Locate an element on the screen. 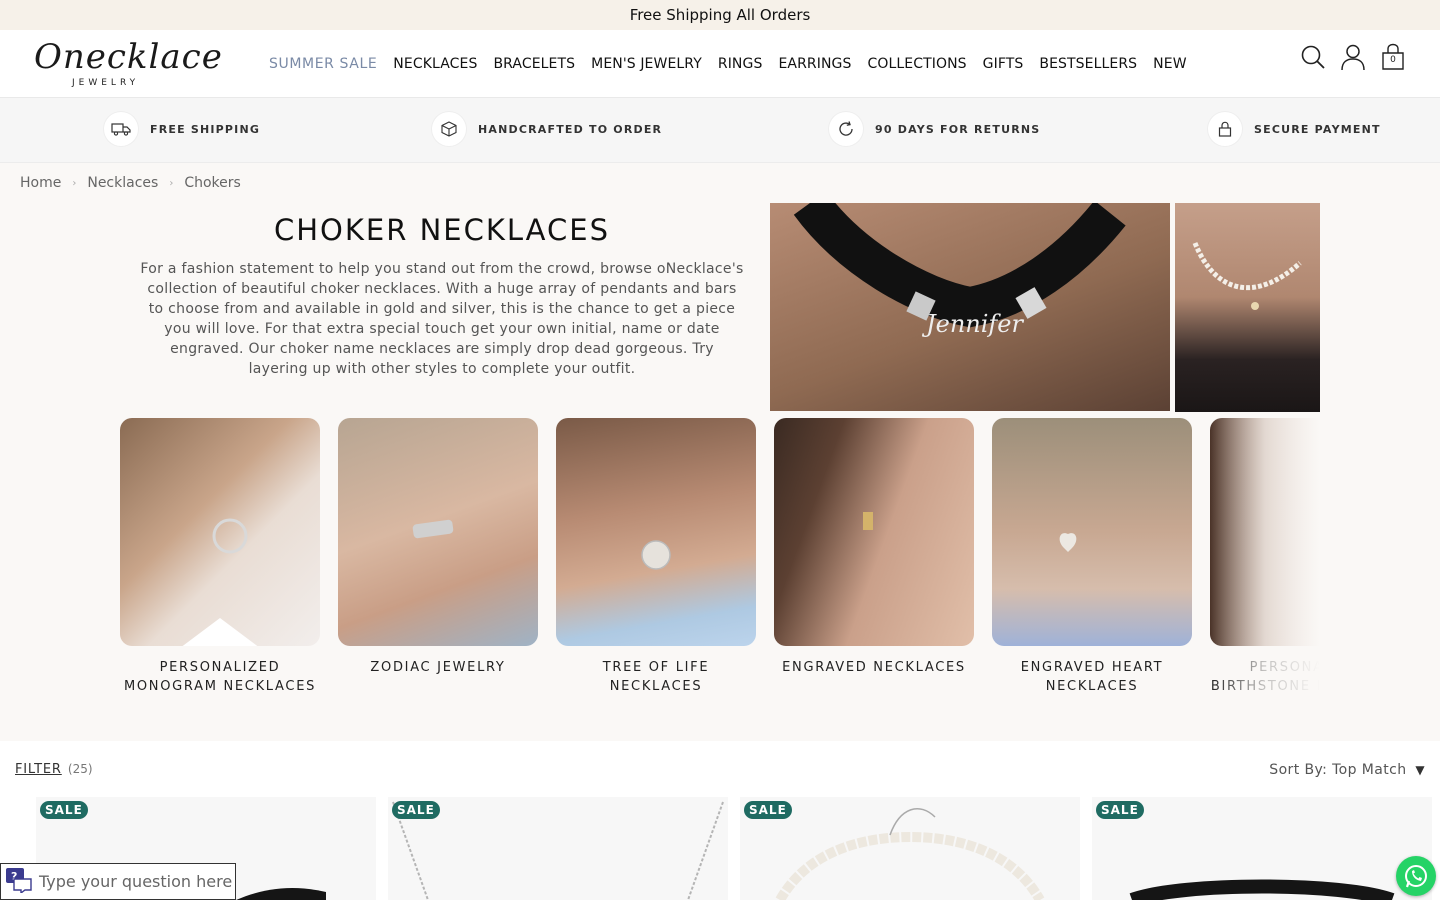  announcement-bar: Free Shipping All Orders is located at coordinates (720, 15).